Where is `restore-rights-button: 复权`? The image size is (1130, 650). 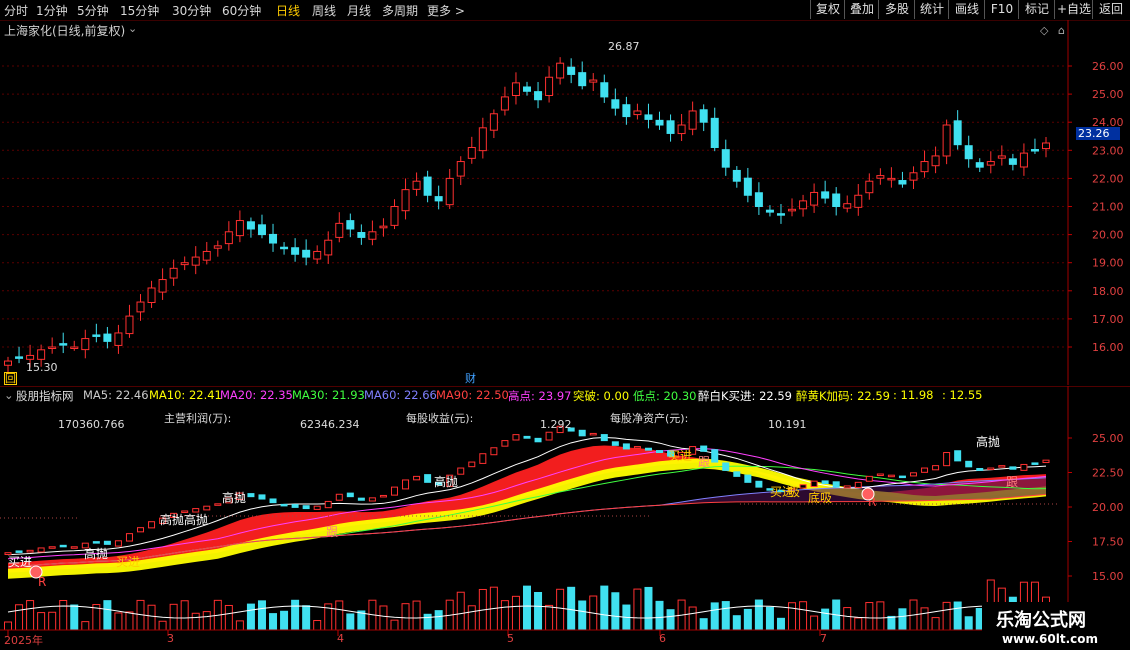 restore-rights-button: 复权 is located at coordinates (827, 9).